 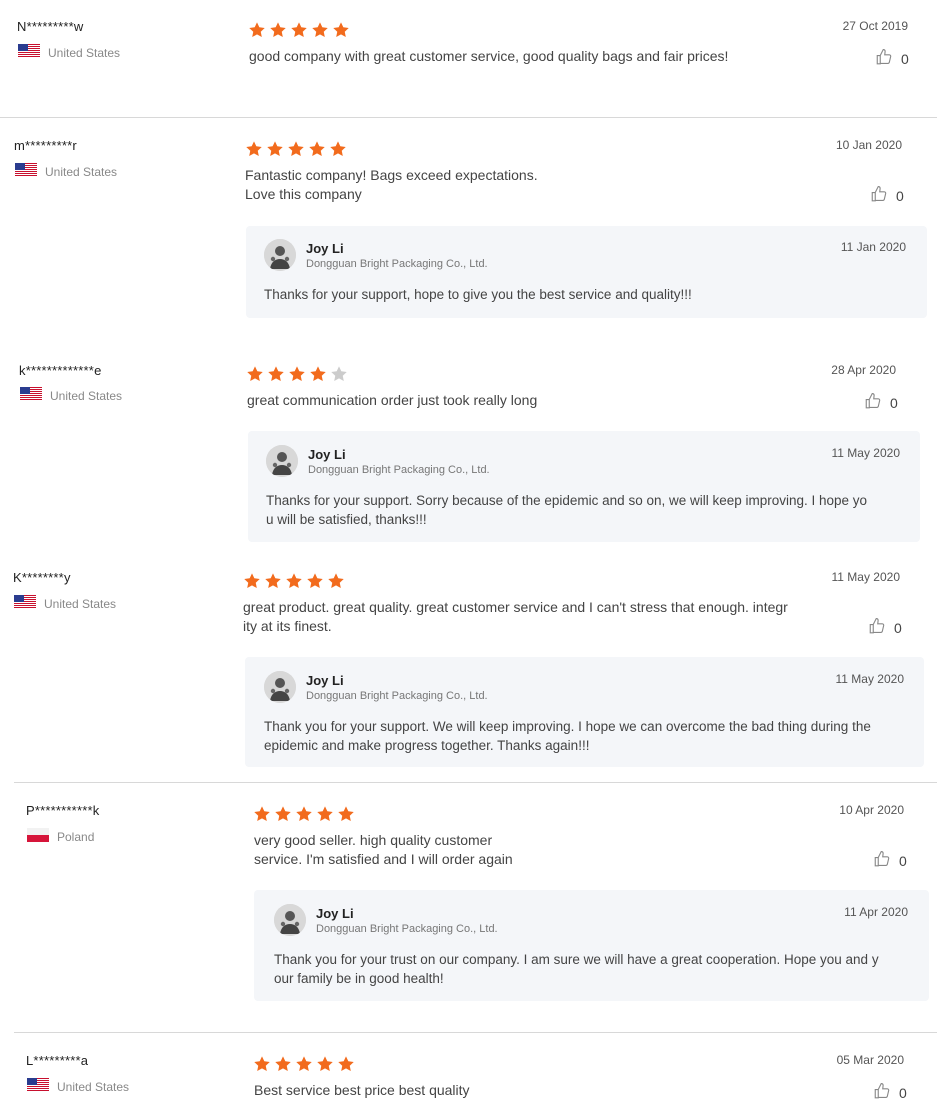 What do you see at coordinates (42, 577) in the screenshot?
I see `reviewer-name: K********y` at bounding box center [42, 577].